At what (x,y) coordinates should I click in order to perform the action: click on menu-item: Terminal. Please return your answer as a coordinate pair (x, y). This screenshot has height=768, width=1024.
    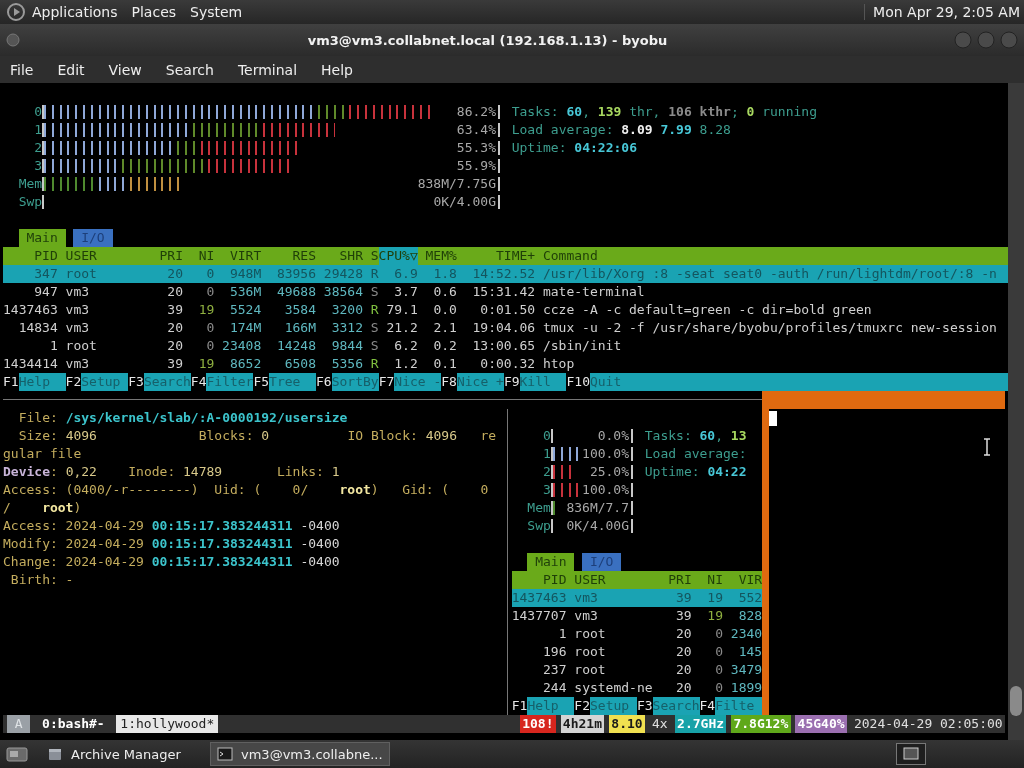
    Looking at the image, I should click on (267, 69).